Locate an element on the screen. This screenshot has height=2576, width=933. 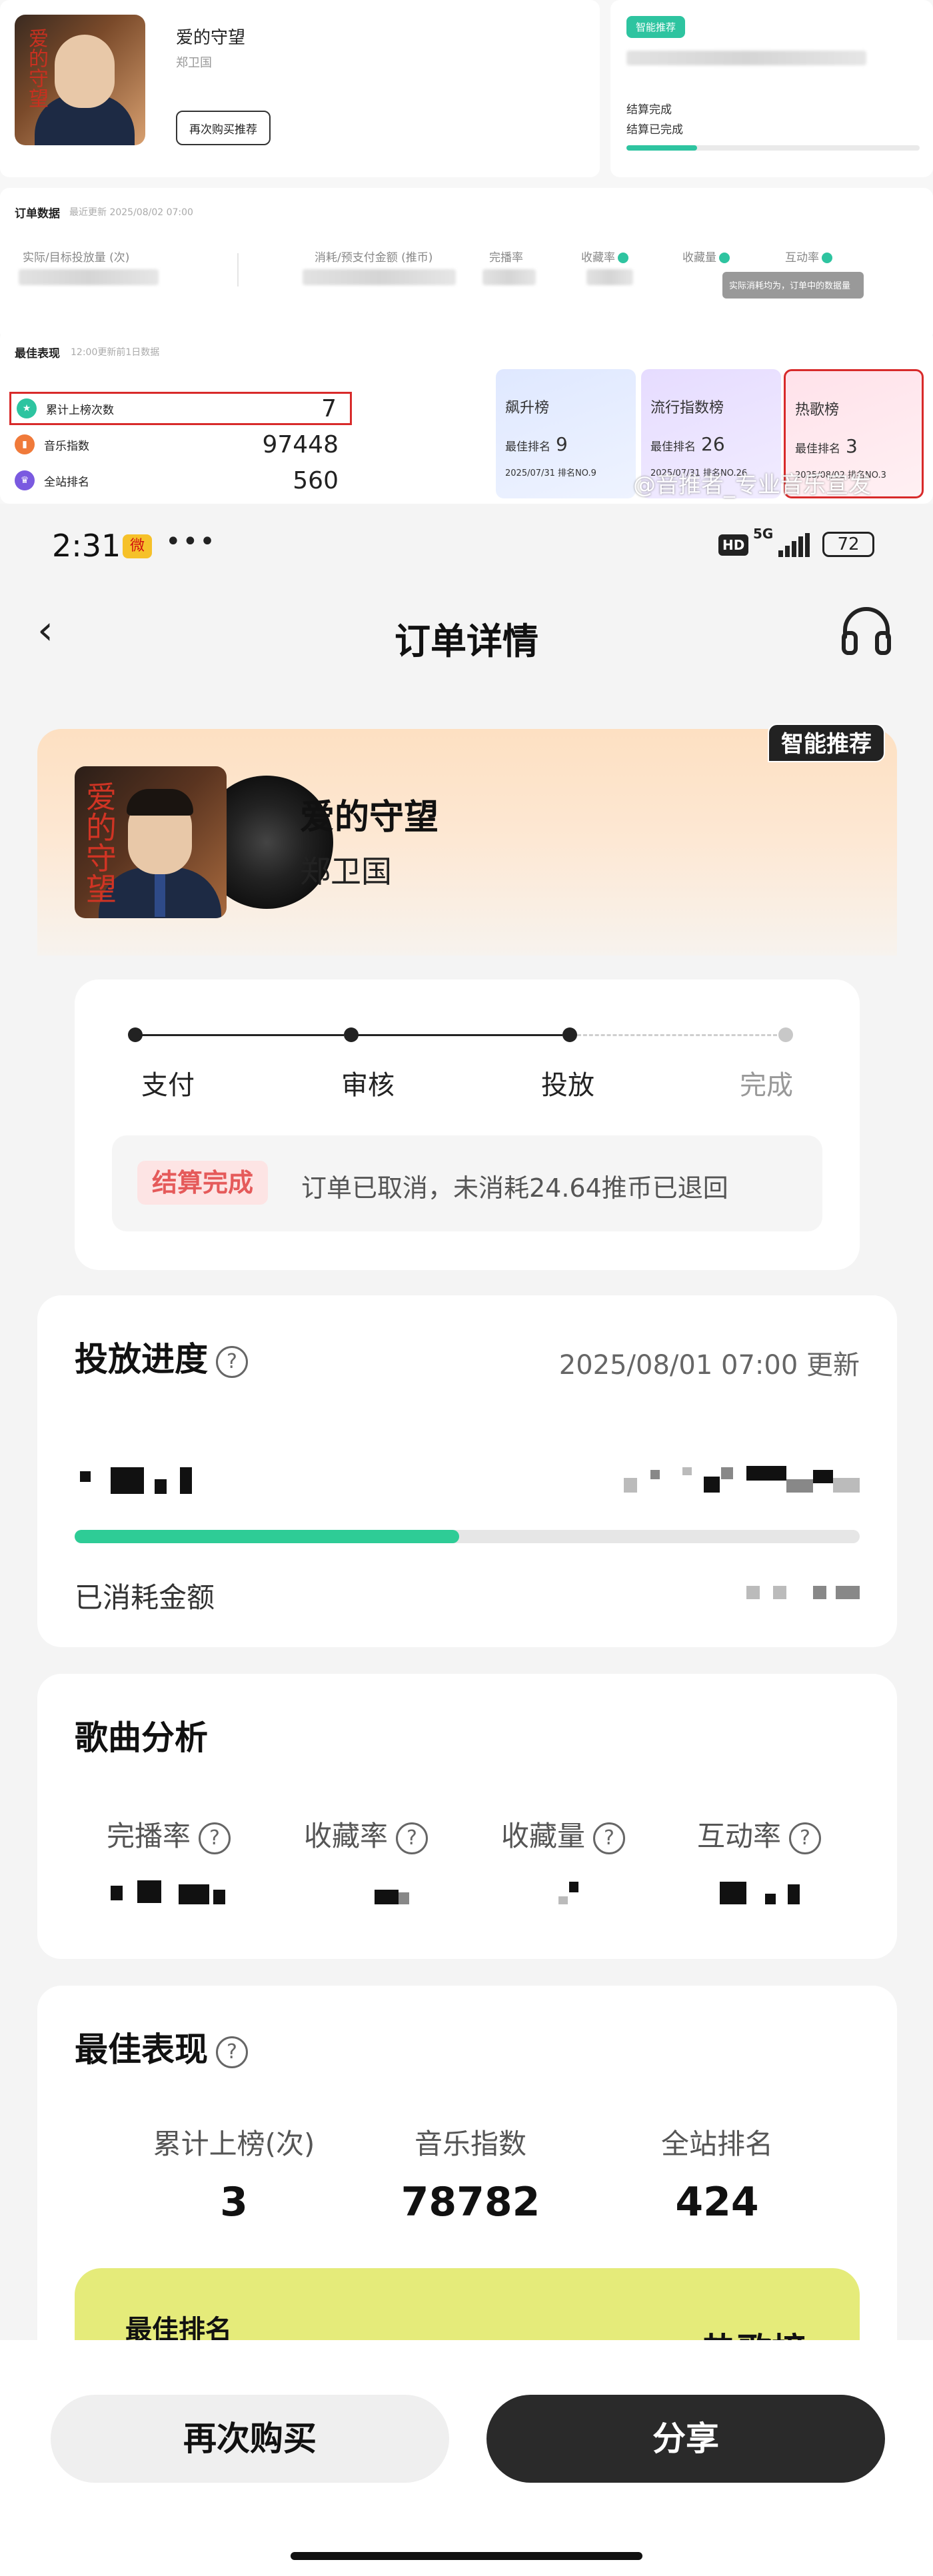
stat-value: 560 is located at coordinates (316, 480).